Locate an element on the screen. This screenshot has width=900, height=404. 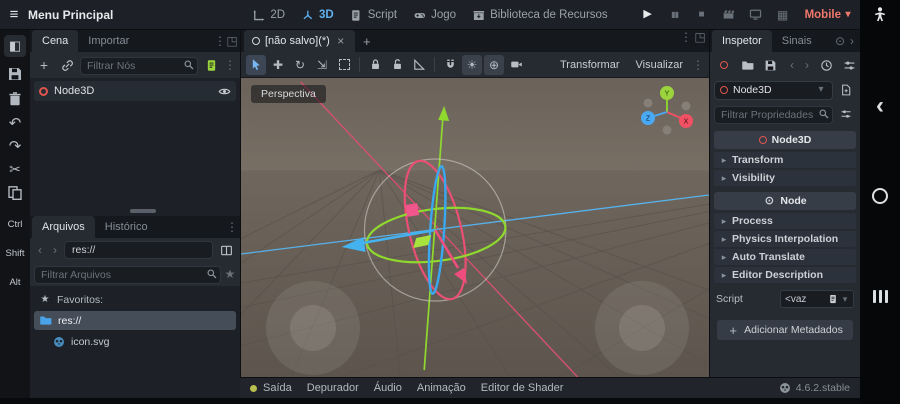
section-visibility: ▸ Visibility is located at coordinates (785, 178).